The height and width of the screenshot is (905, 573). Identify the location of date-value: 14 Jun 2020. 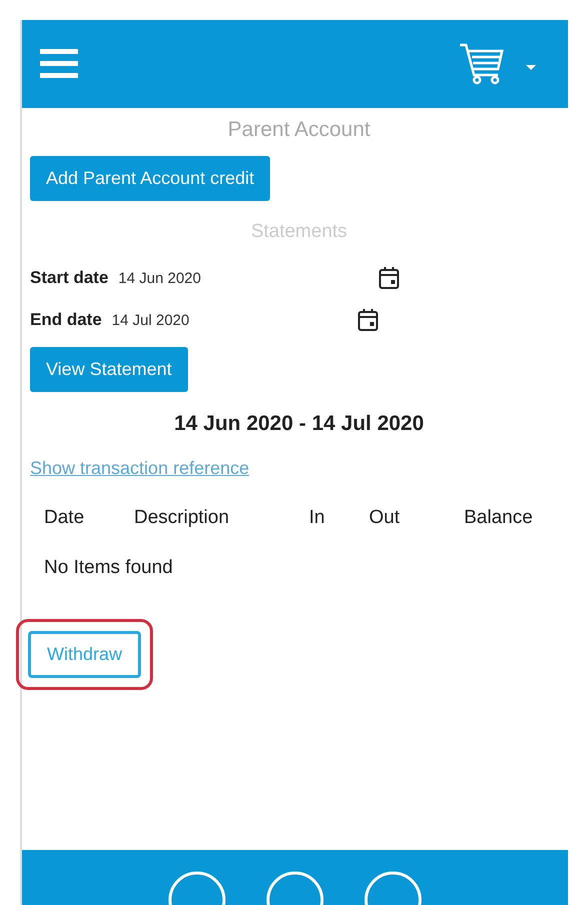
(248, 278).